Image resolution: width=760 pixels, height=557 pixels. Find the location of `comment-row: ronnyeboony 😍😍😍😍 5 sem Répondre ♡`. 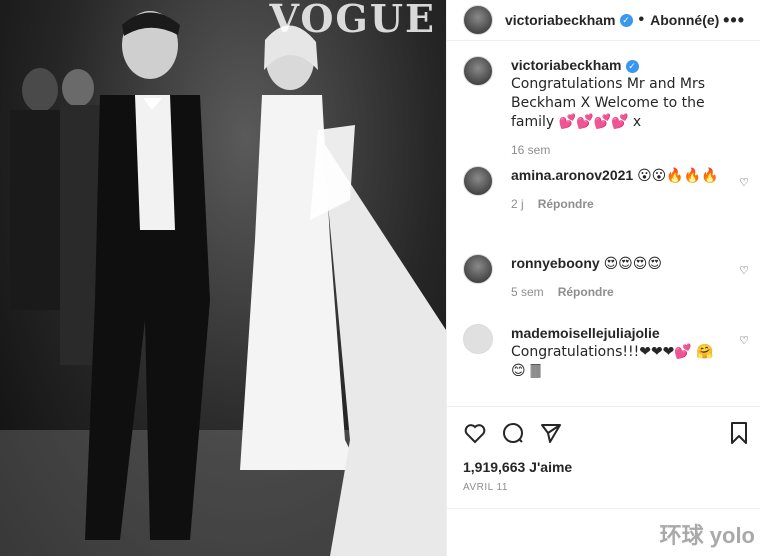

comment-row: ronnyeboony 😍😍😍😍 5 sem Répondre ♡ is located at coordinates (603, 289).